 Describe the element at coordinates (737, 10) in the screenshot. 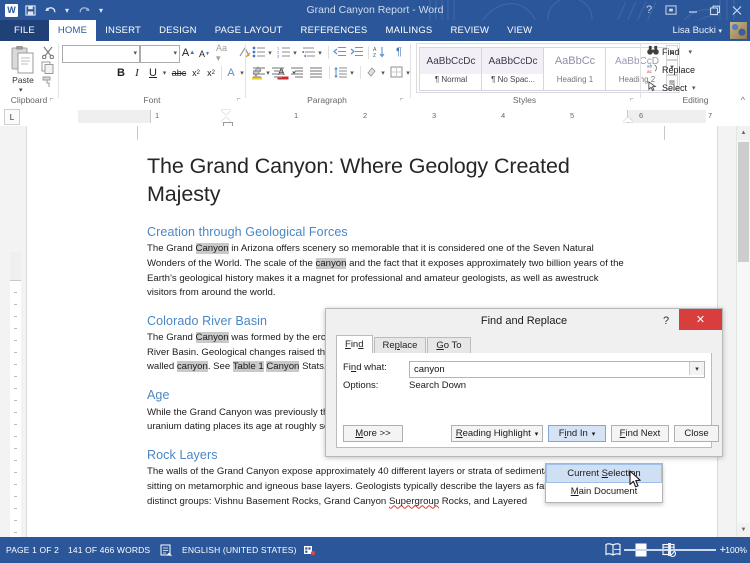

I see `close-icon` at that location.